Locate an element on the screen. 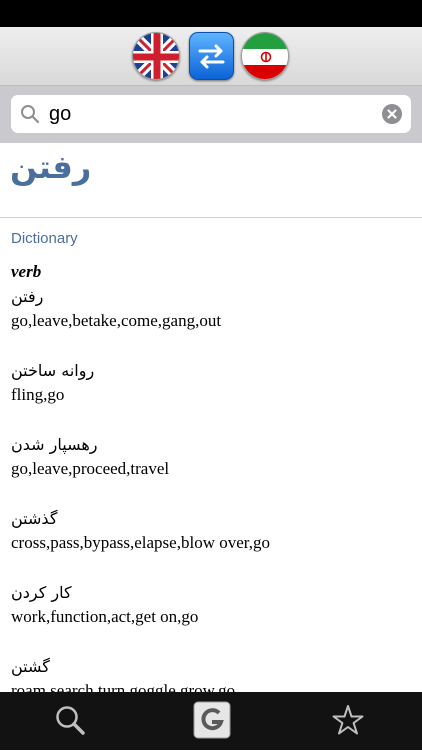 Image resolution: width=422 pixels, height=755 pixels. language-bar is located at coordinates (211, 56).